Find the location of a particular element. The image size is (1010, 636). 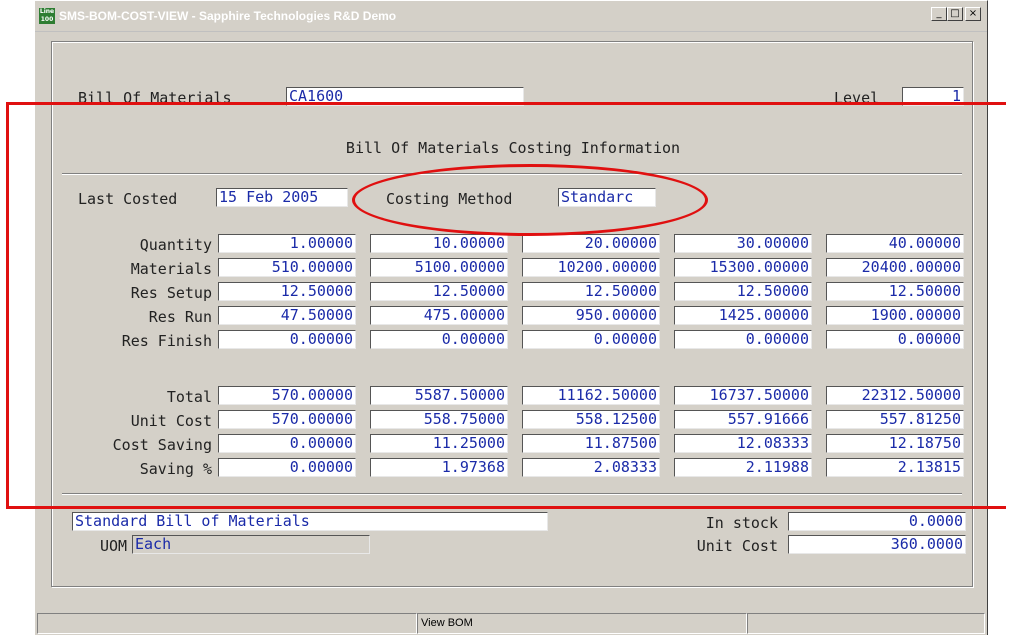

cost-cell: 30.00000 is located at coordinates (743, 243).